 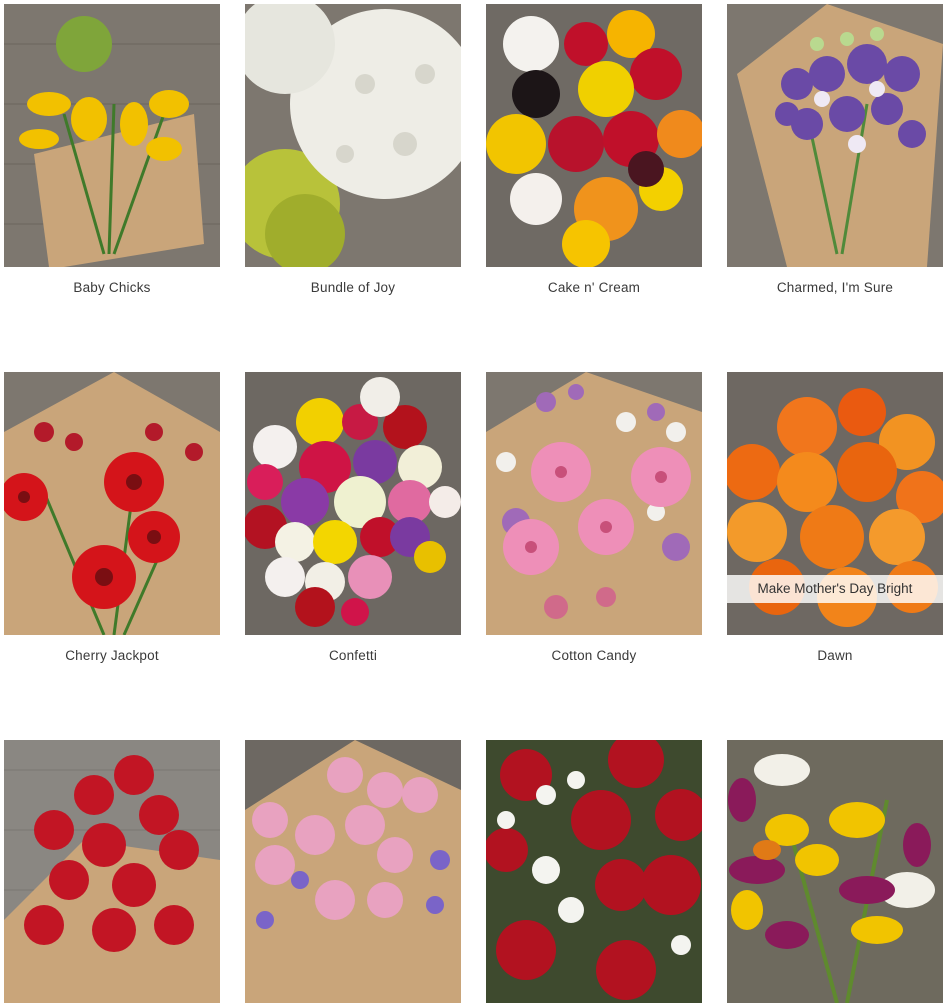 I want to click on bouquet-red-gerbera-illustration, so click(x=112, y=503).